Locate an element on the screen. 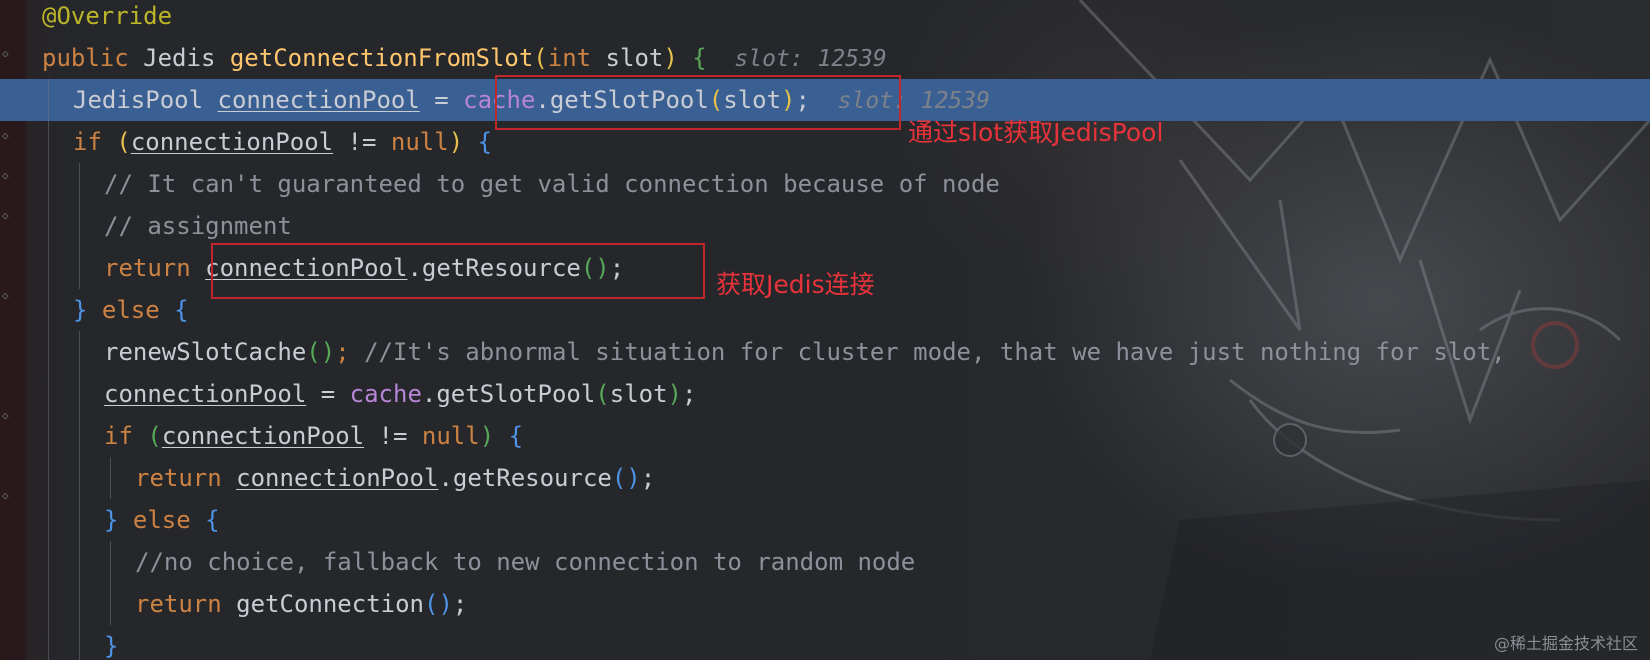 The width and height of the screenshot is (1650, 660). code-token: renewSlotCache is located at coordinates (205, 352).